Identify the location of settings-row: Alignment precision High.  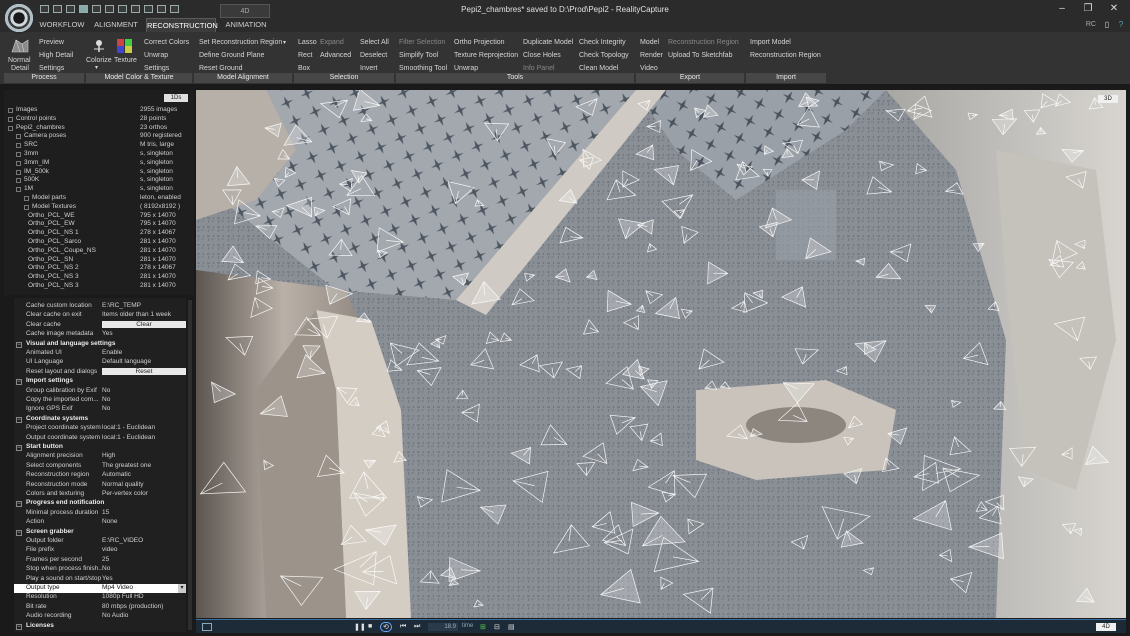
(100, 456).